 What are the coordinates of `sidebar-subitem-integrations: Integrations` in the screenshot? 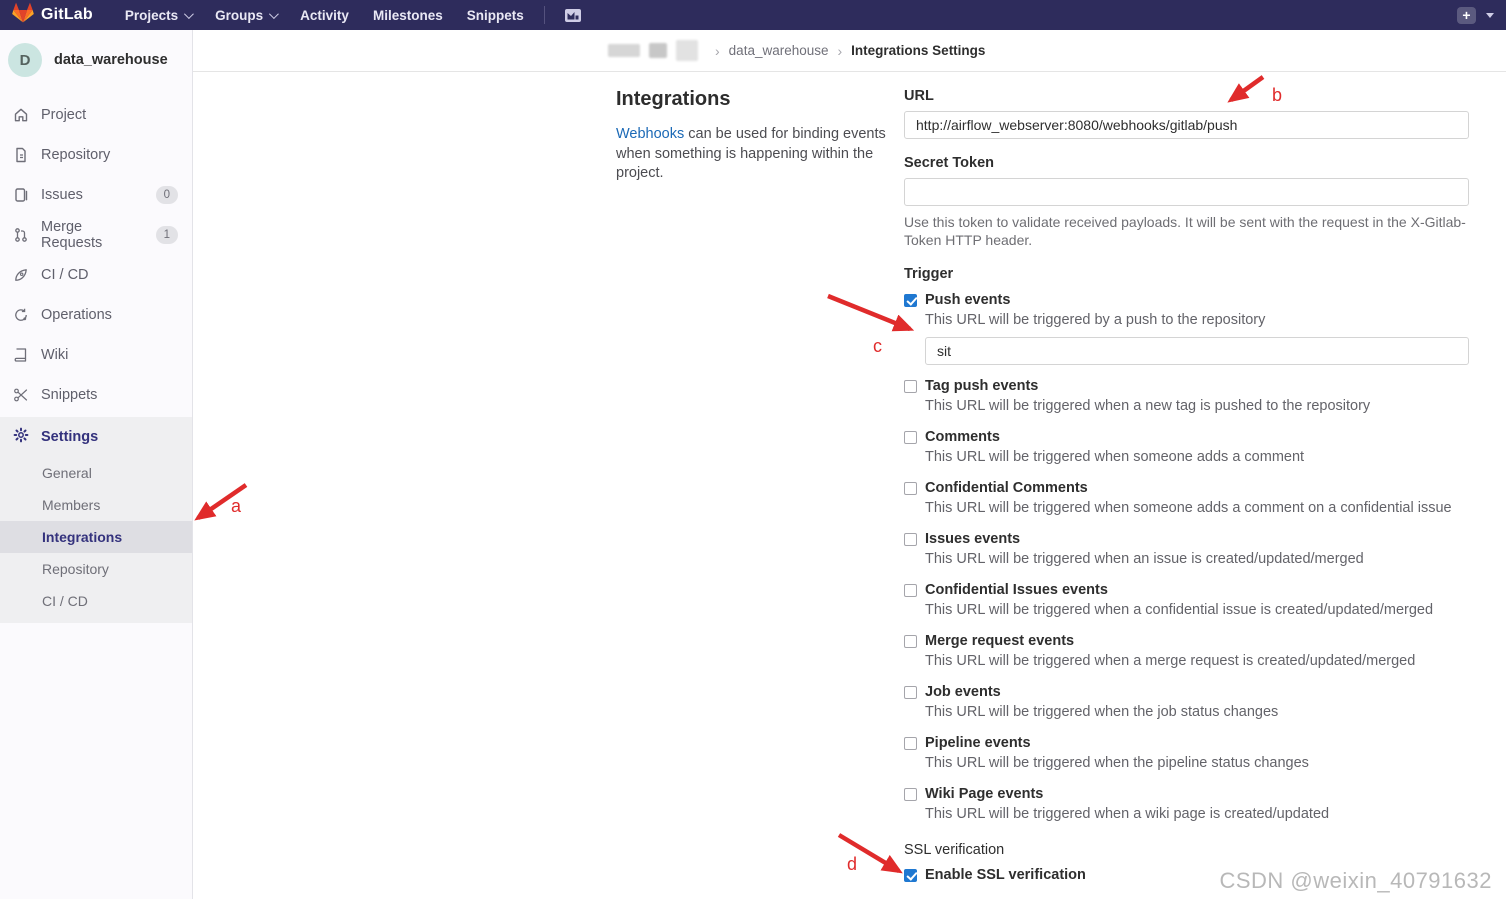 It's located at (96, 537).